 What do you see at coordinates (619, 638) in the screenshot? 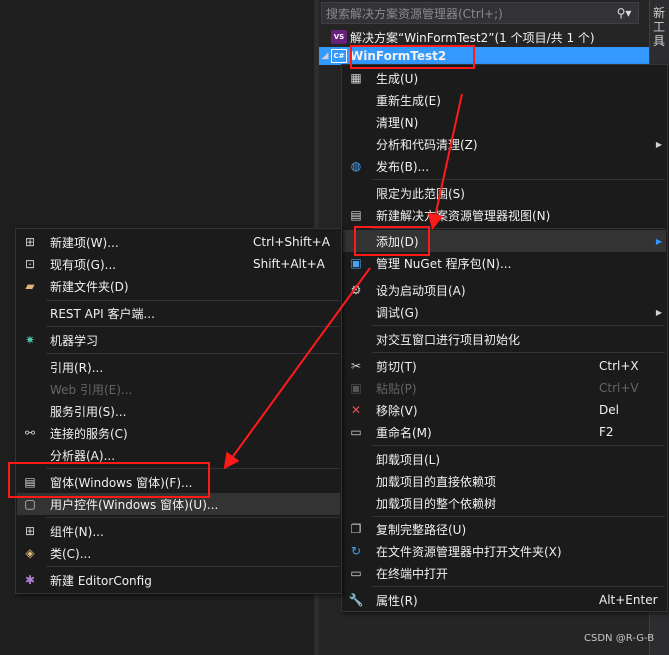
I see `watermark: CSDN @R-G-B` at bounding box center [619, 638].